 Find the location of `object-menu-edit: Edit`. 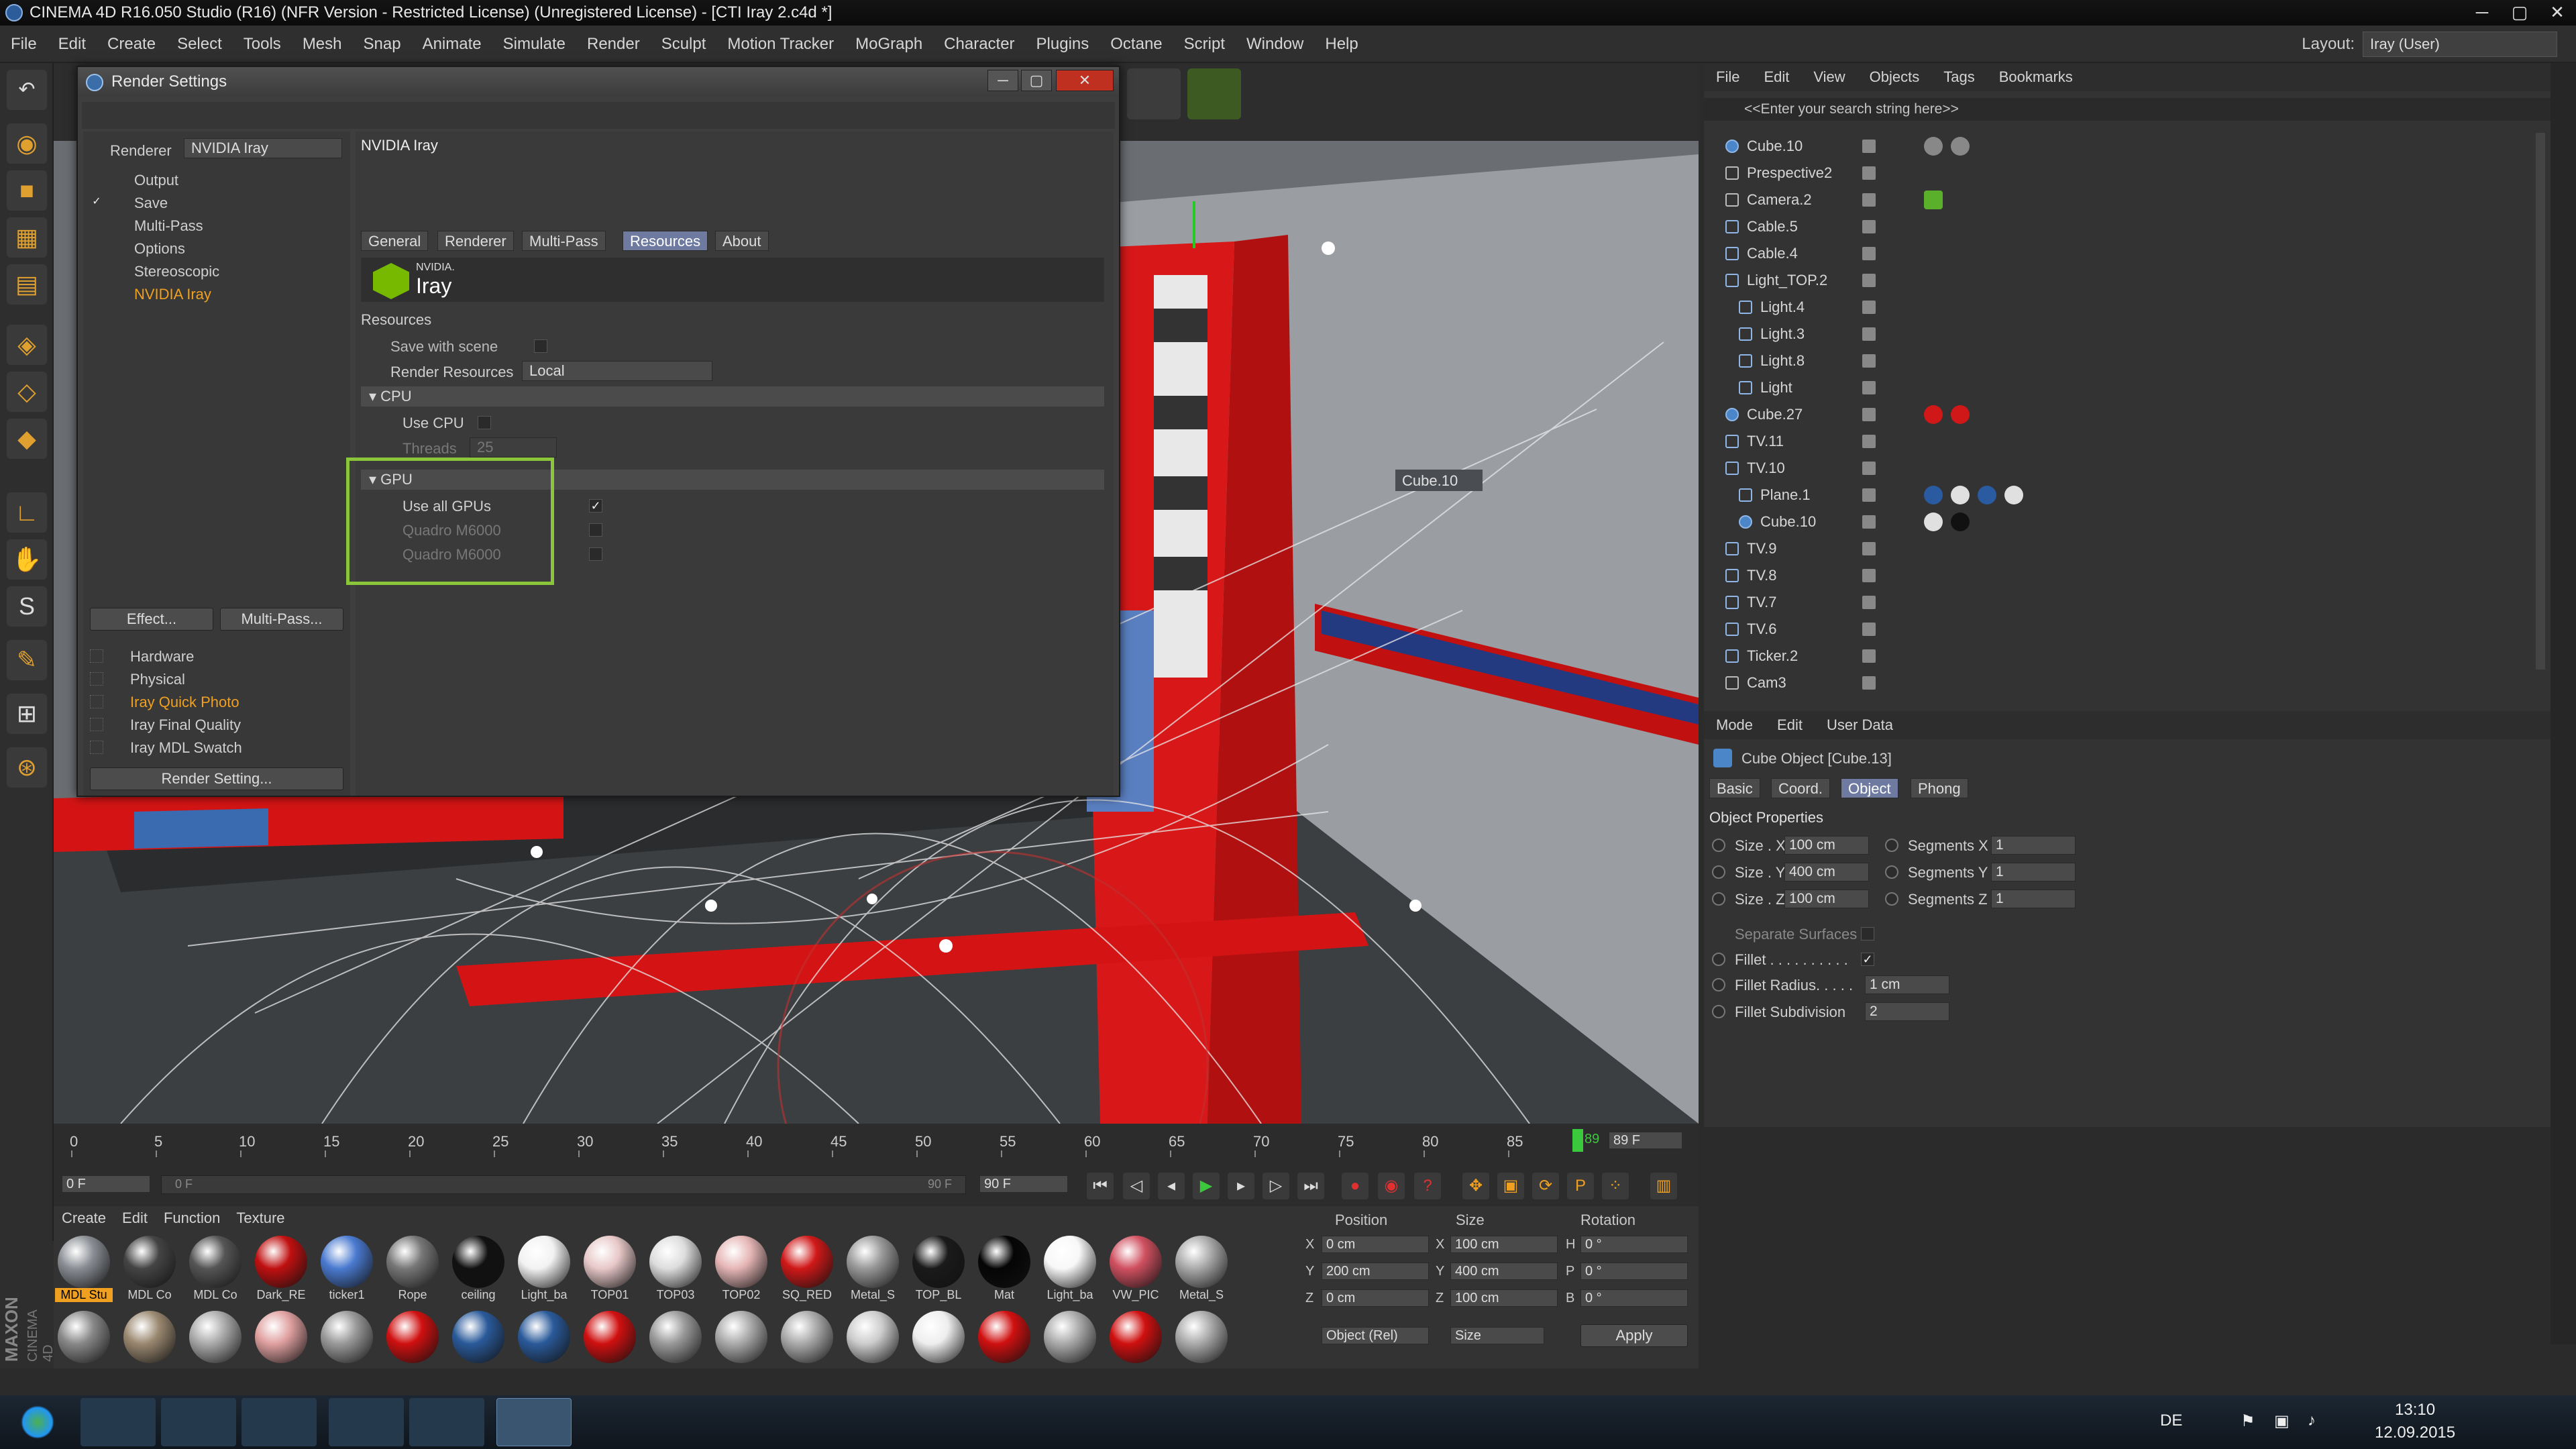

object-menu-edit: Edit is located at coordinates (1776, 76).